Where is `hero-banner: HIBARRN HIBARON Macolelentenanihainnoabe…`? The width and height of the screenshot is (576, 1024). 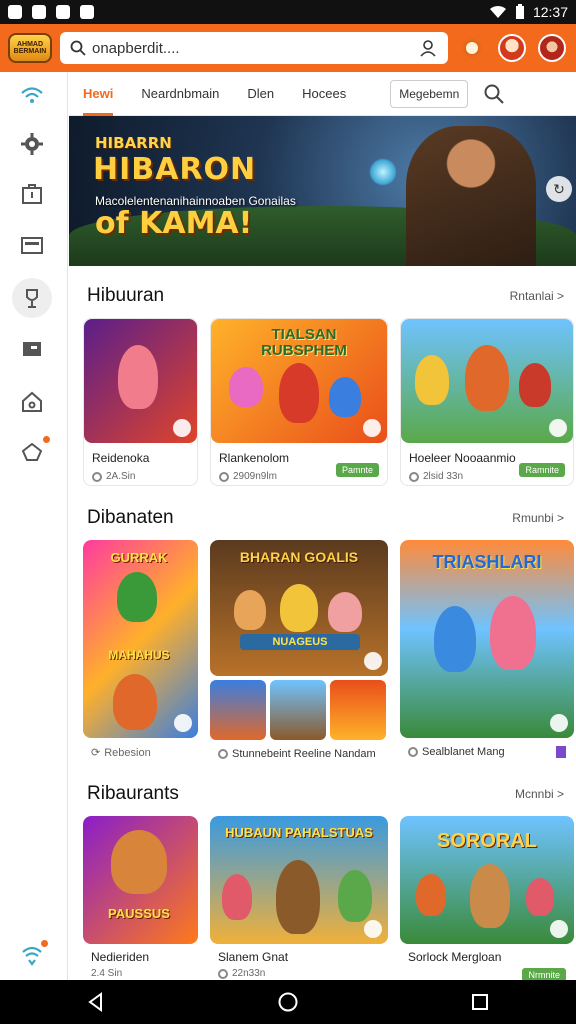
hero-banner: HIBARRN HIBARON Macolelentenanihainnoabe… is located at coordinates (322, 191).